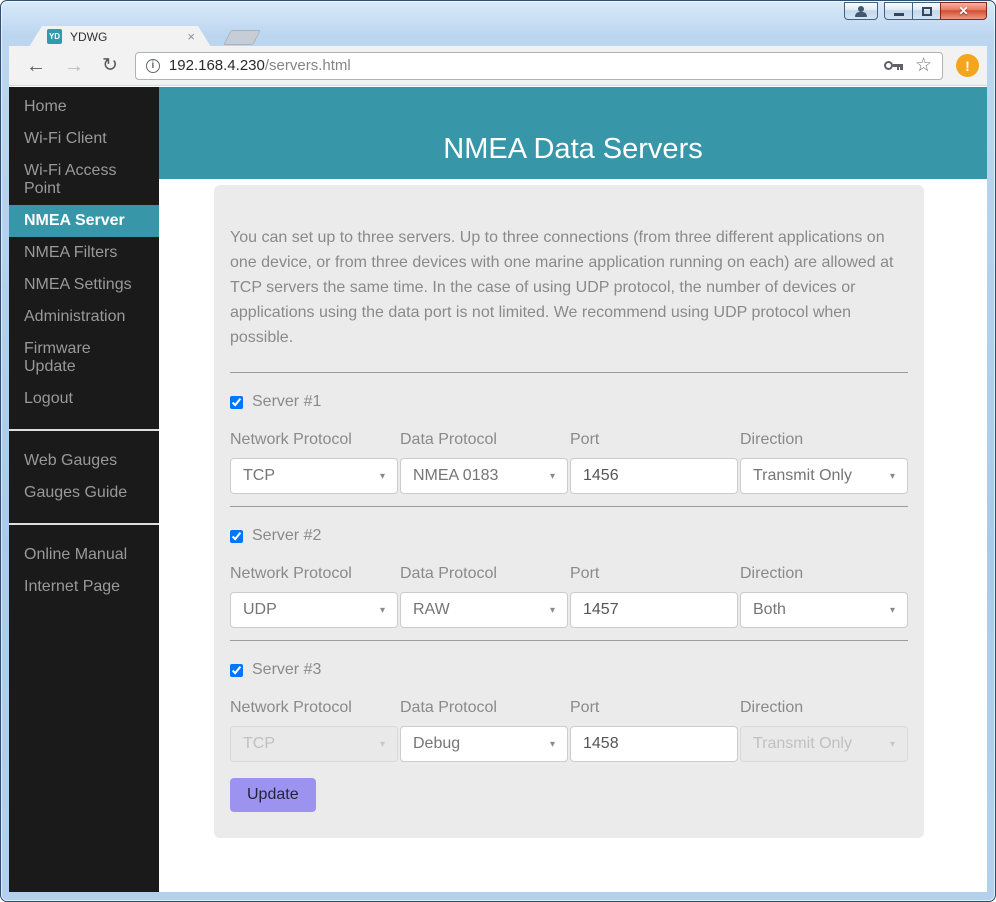 The width and height of the screenshot is (996, 902). Describe the element at coordinates (216, 65) in the screenshot. I see `url-host: 192.168.4.230` at that location.